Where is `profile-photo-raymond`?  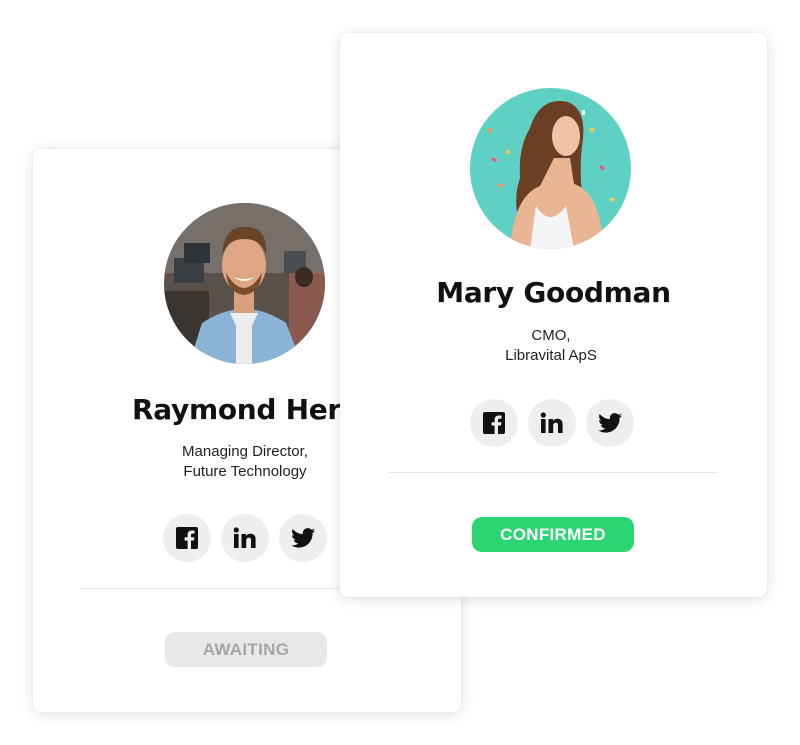
profile-photo-raymond is located at coordinates (244, 283).